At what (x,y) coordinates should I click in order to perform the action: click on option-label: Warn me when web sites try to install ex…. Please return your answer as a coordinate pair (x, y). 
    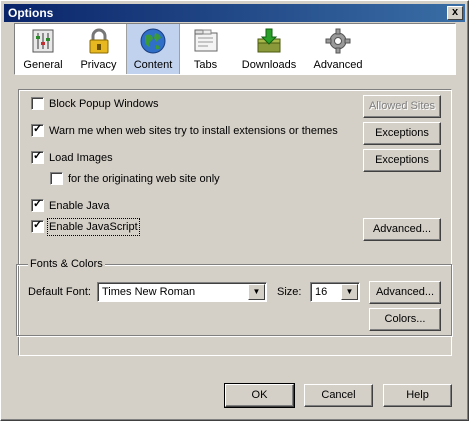
    Looking at the image, I should click on (193, 131).